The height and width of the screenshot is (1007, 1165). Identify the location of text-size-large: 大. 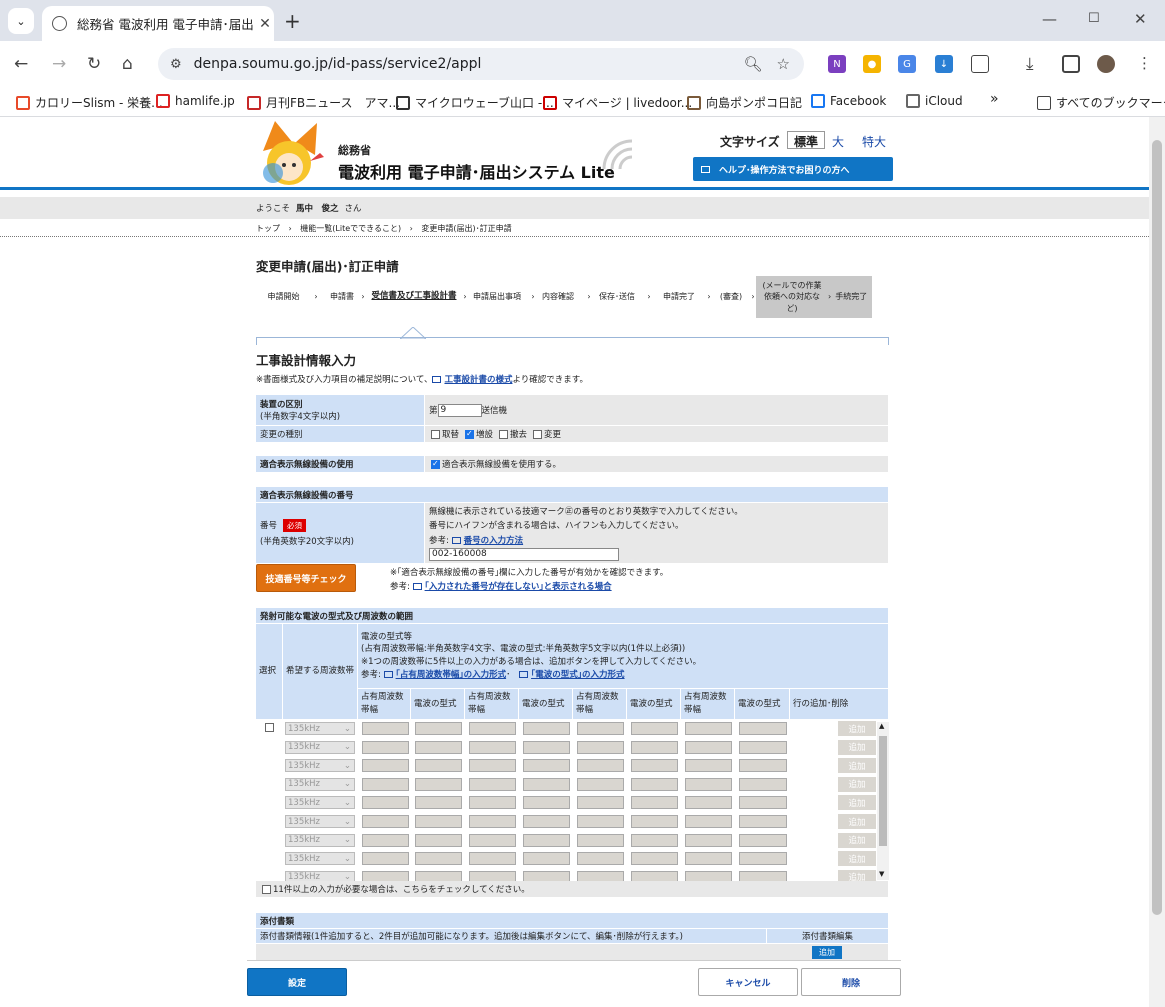
(838, 140).